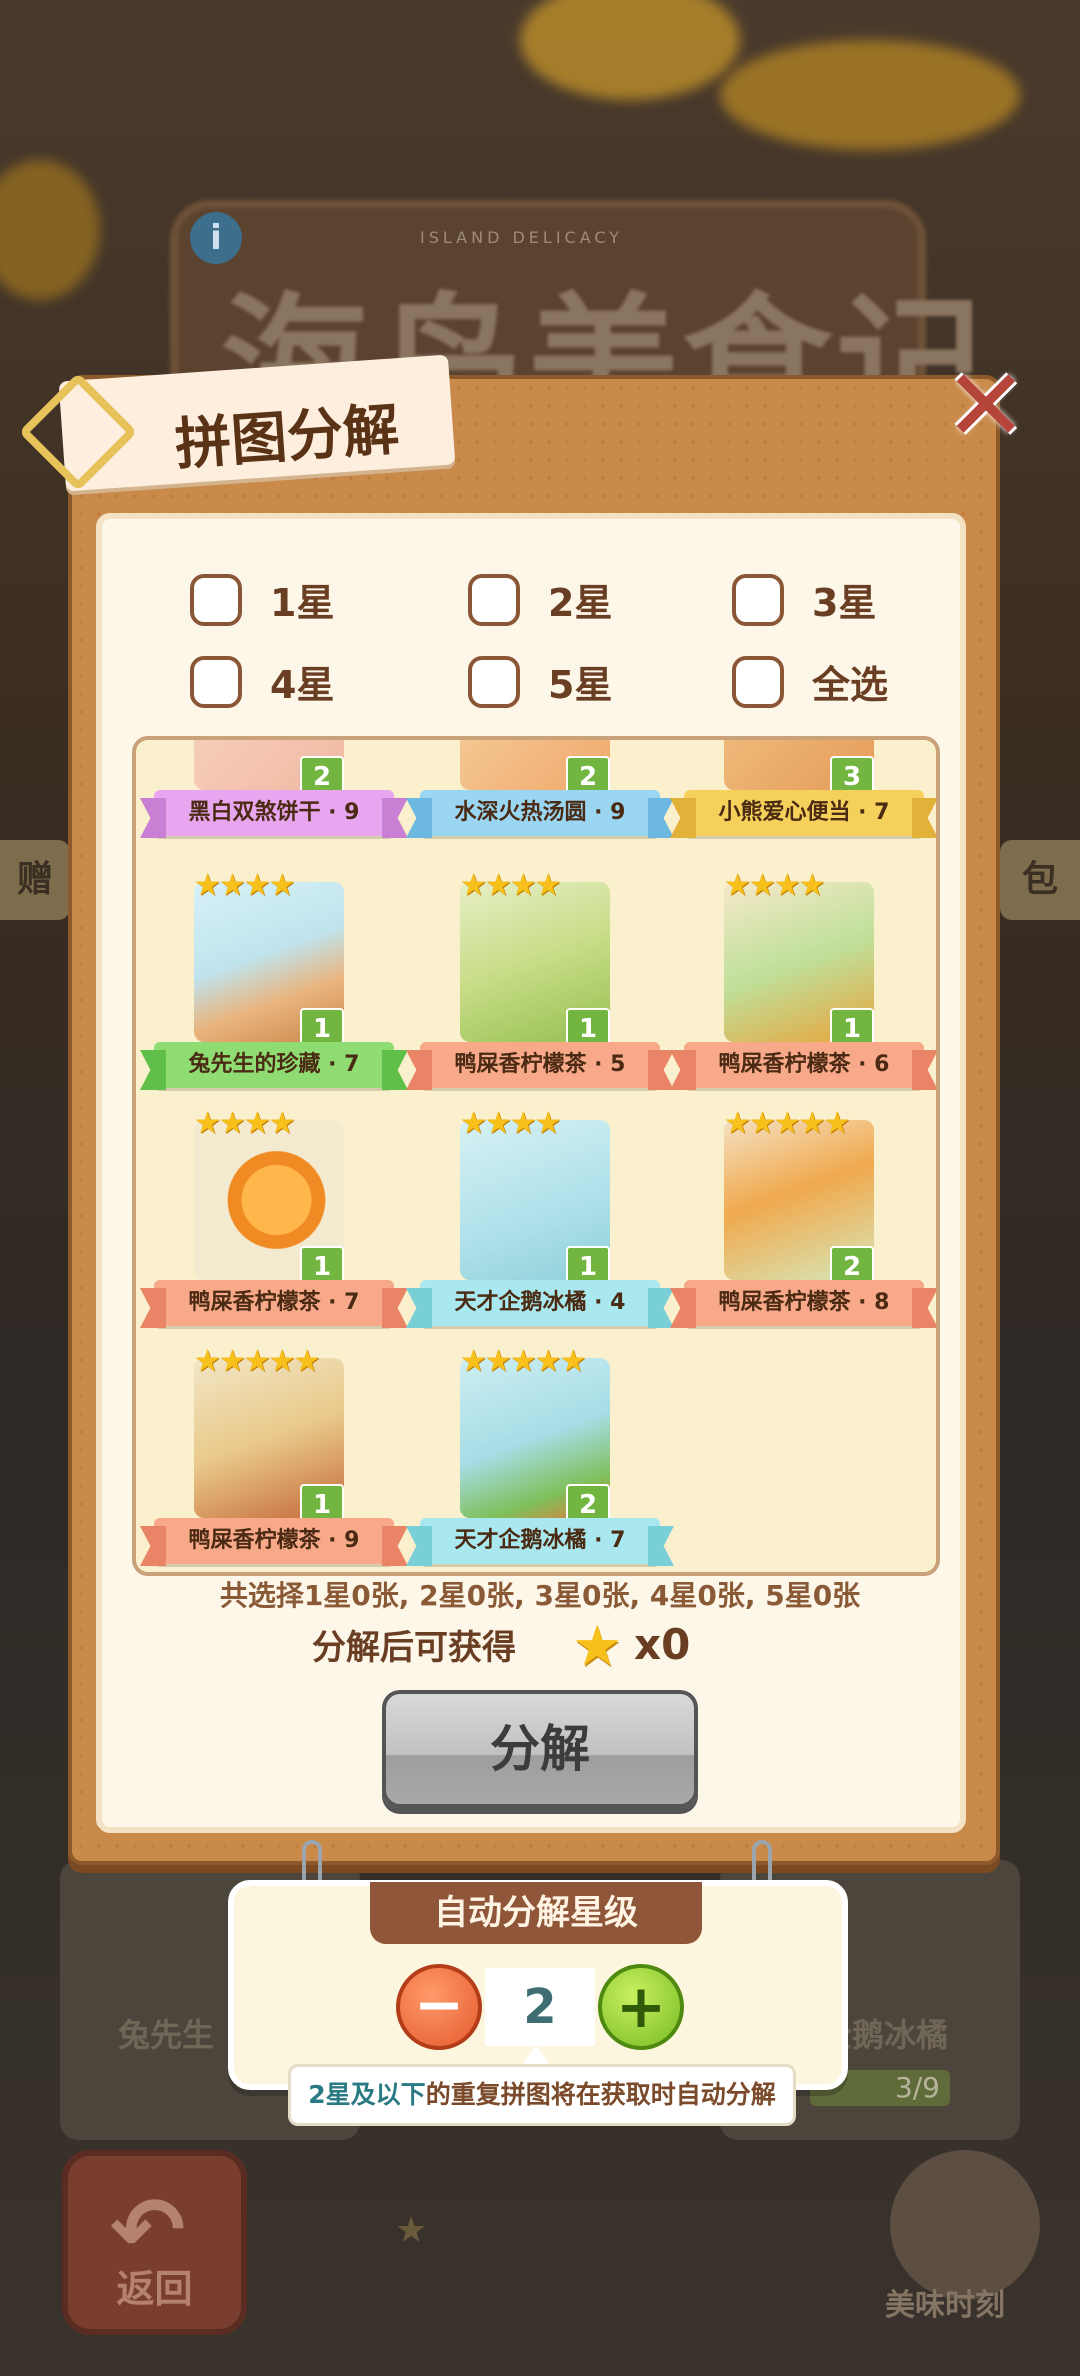 The image size is (1080, 2376). What do you see at coordinates (274, 1541) in the screenshot?
I see `card-name-ribbon: 鸭屎香柠檬茶 · 9` at bounding box center [274, 1541].